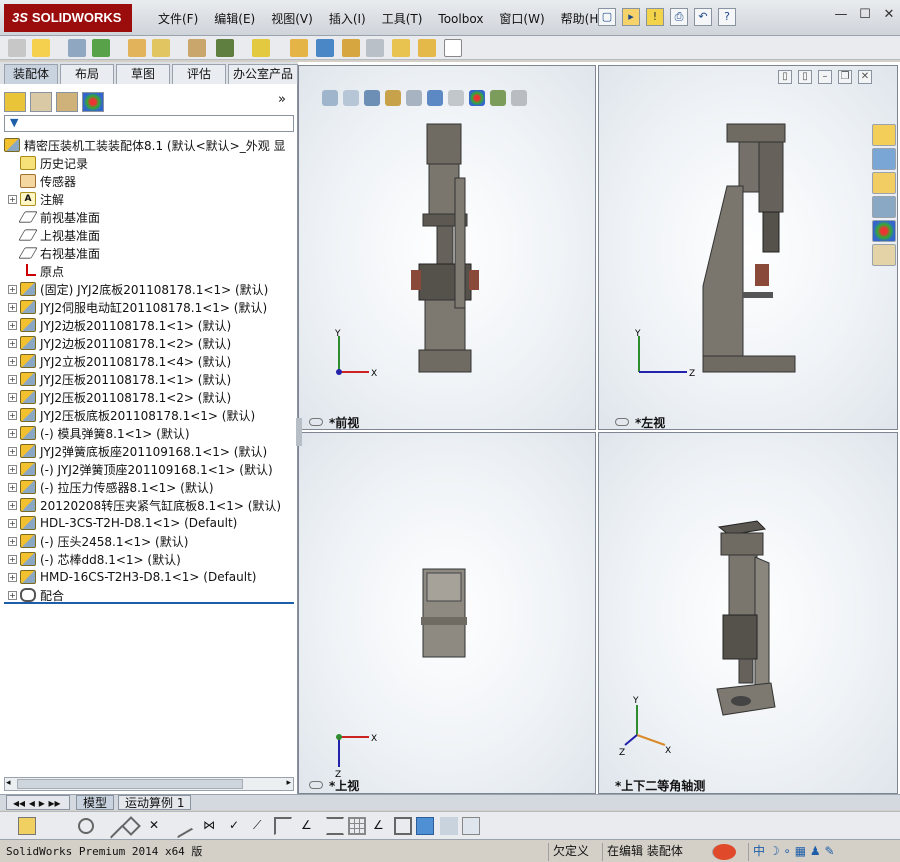 Image resolution: width=900 pixels, height=862 pixels. I want to click on custom-properties-icon, so click(884, 255).